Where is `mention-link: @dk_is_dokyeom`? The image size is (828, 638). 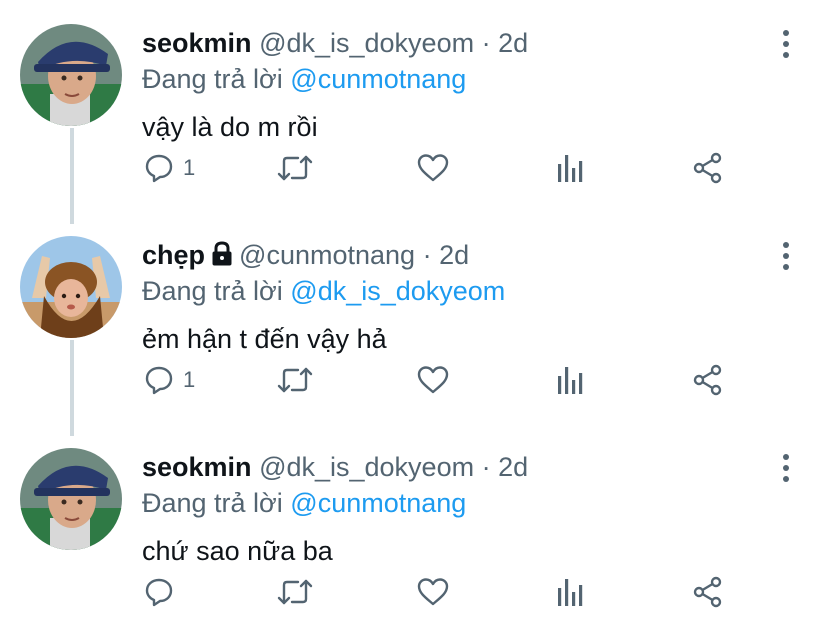 mention-link: @dk_is_dokyeom is located at coordinates (397, 291).